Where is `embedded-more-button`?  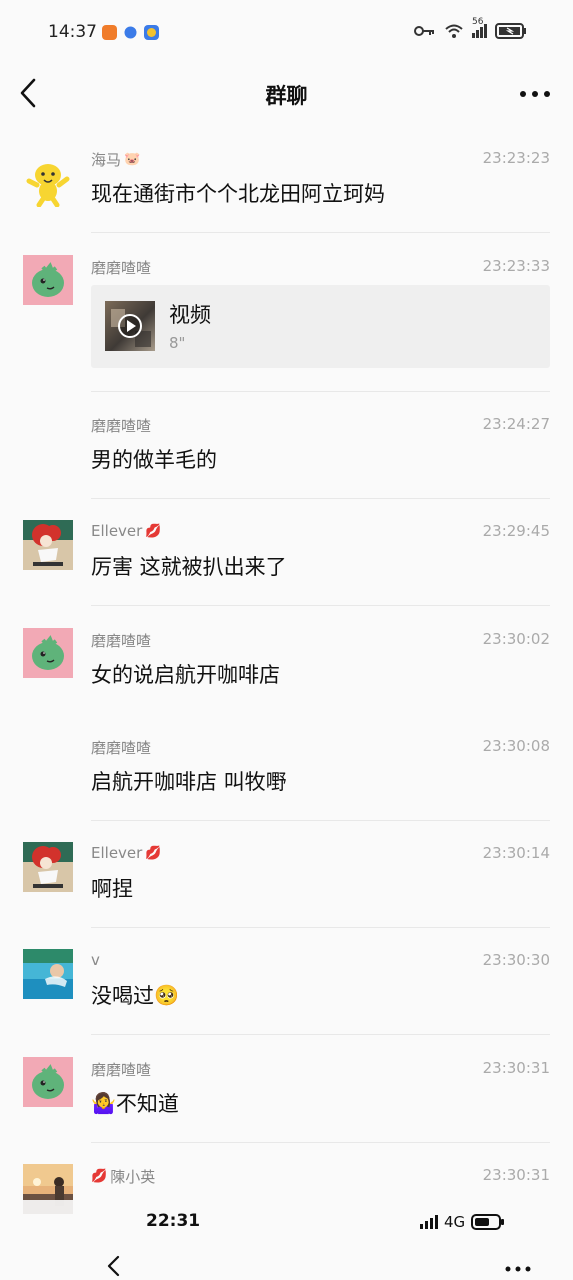 embedded-more-button is located at coordinates (518, 1266).